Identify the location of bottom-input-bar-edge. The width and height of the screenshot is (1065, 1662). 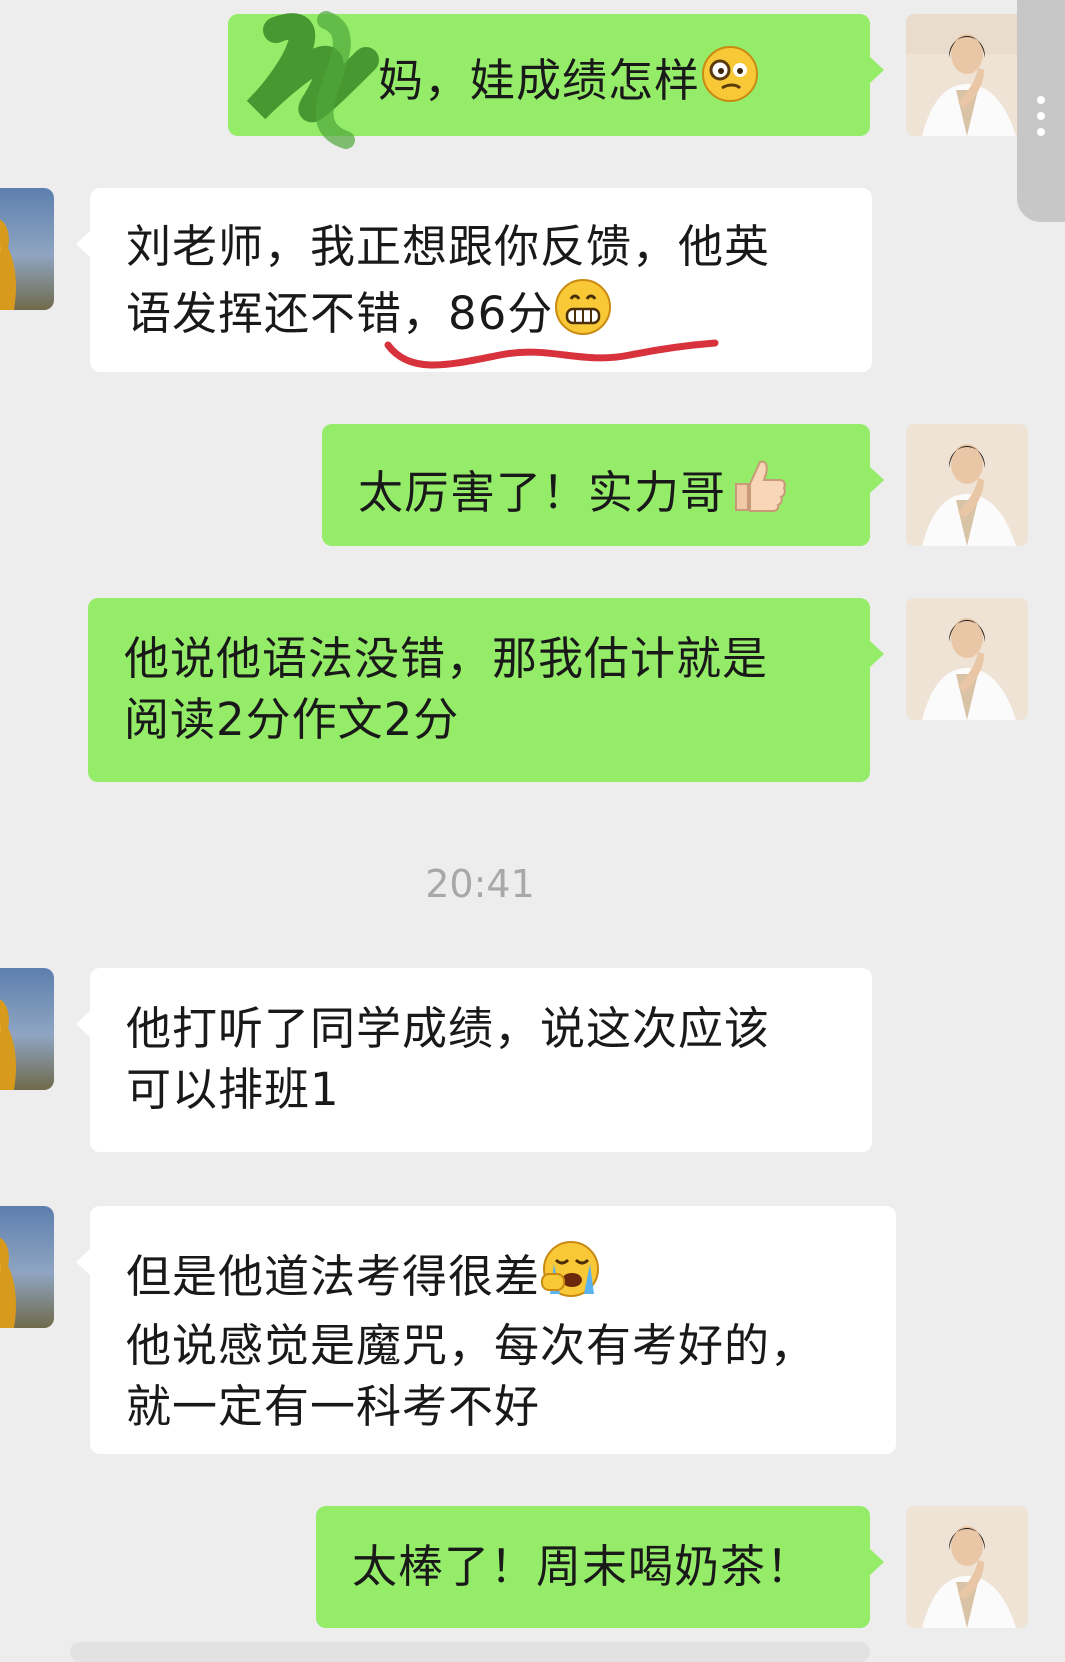
(470, 1652).